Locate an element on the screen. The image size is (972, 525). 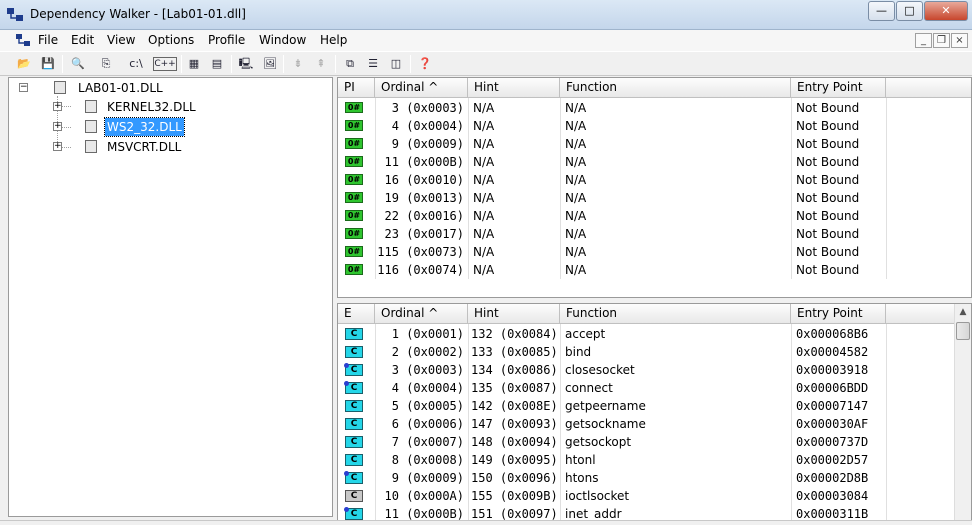
table-row: C 4 (0x0004) 135 (0x0087) connect 0x00006BDD is located at coordinates (612, 388).